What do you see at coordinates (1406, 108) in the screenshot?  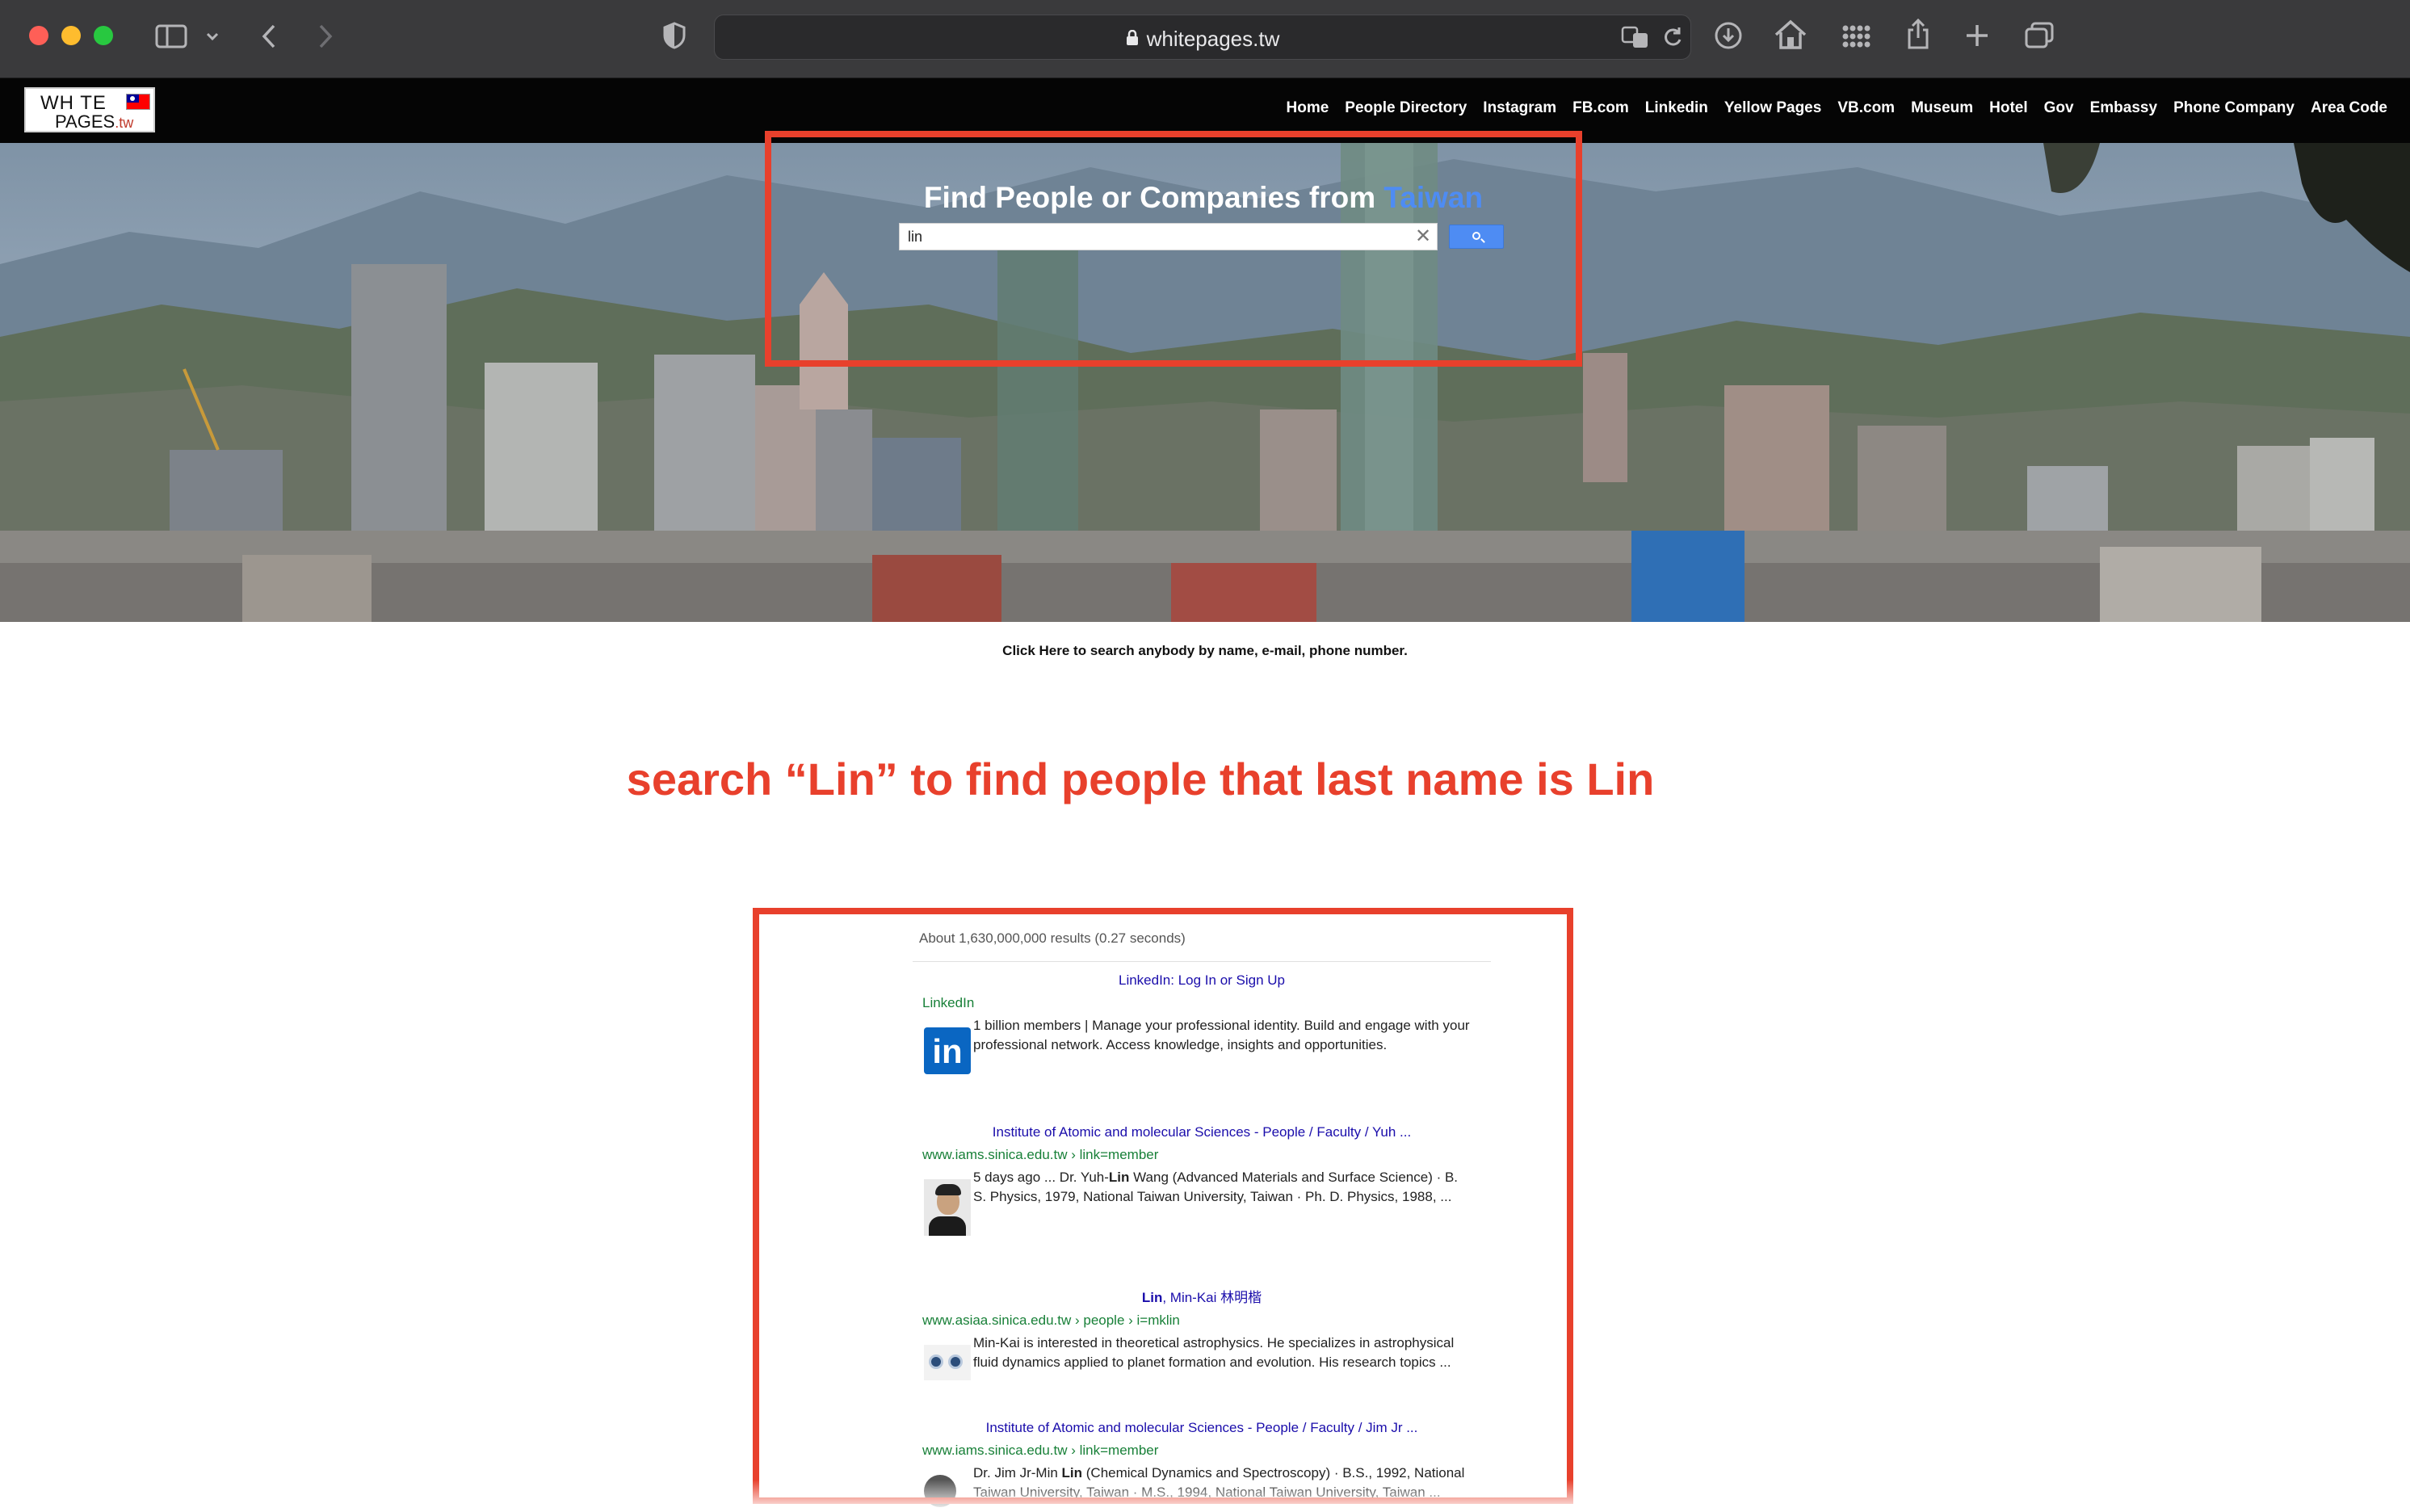 I see `nav-people-directory: People Directory` at bounding box center [1406, 108].